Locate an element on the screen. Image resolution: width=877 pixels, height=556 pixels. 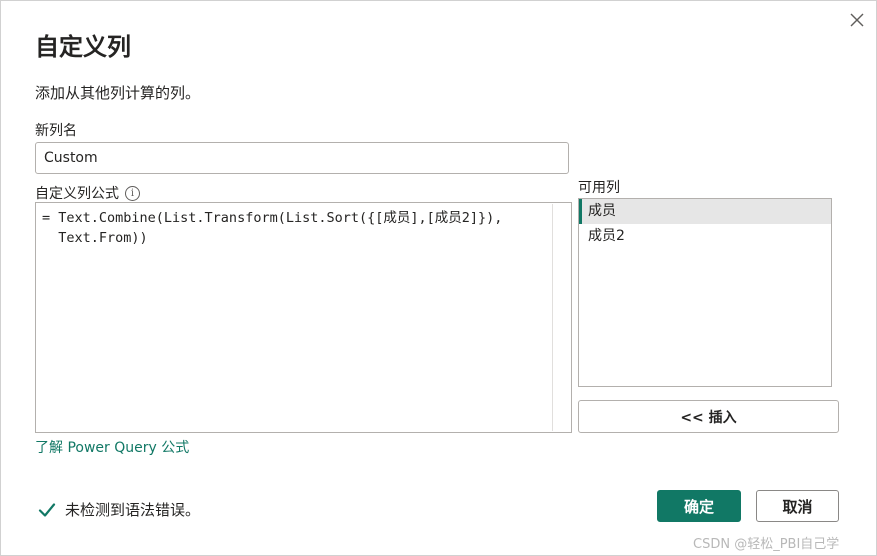
formula-line-2: Text.From)) is located at coordinates (95, 238).